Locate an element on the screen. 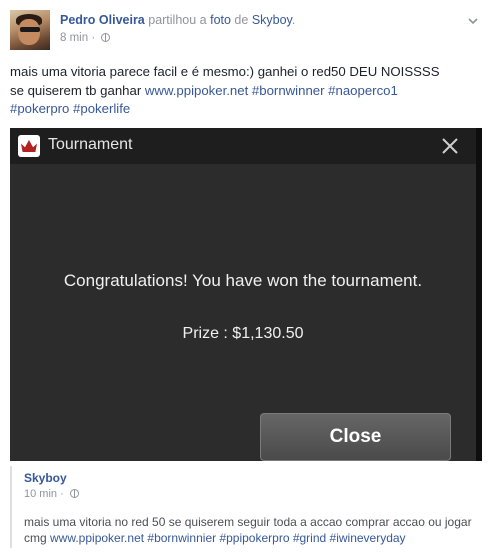  window-title: Tournament is located at coordinates (90, 144).